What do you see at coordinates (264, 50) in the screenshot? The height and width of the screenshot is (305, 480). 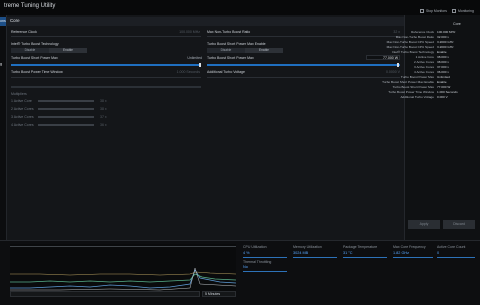 I see `short-power-max-enable-button: Enable` at bounding box center [264, 50].